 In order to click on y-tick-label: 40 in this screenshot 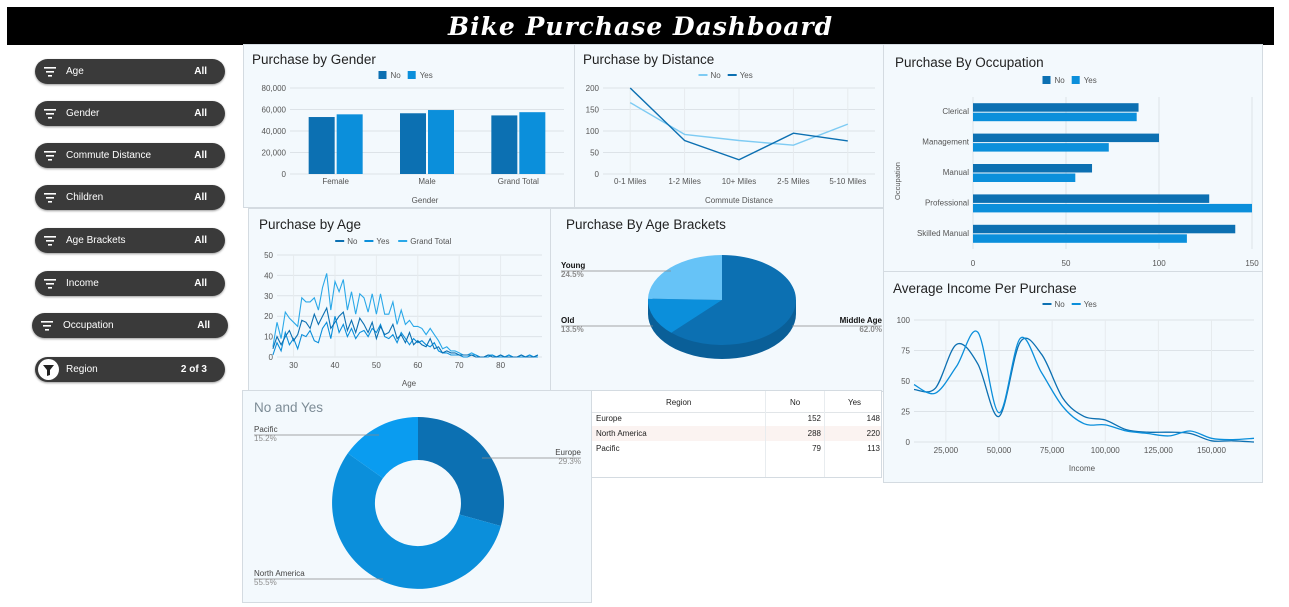, I will do `click(268, 275)`.